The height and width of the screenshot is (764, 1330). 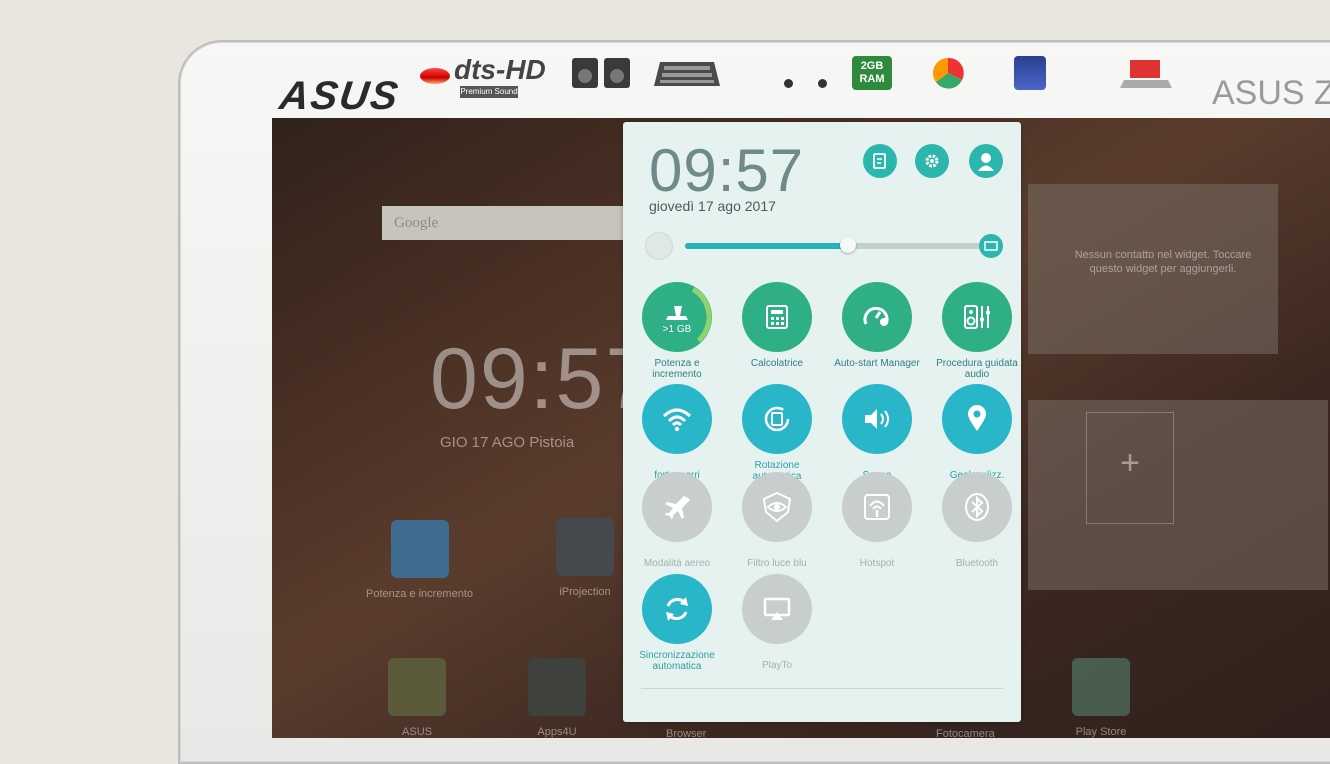 What do you see at coordinates (601, 77) in the screenshot?
I see `speakers-sticker` at bounding box center [601, 77].